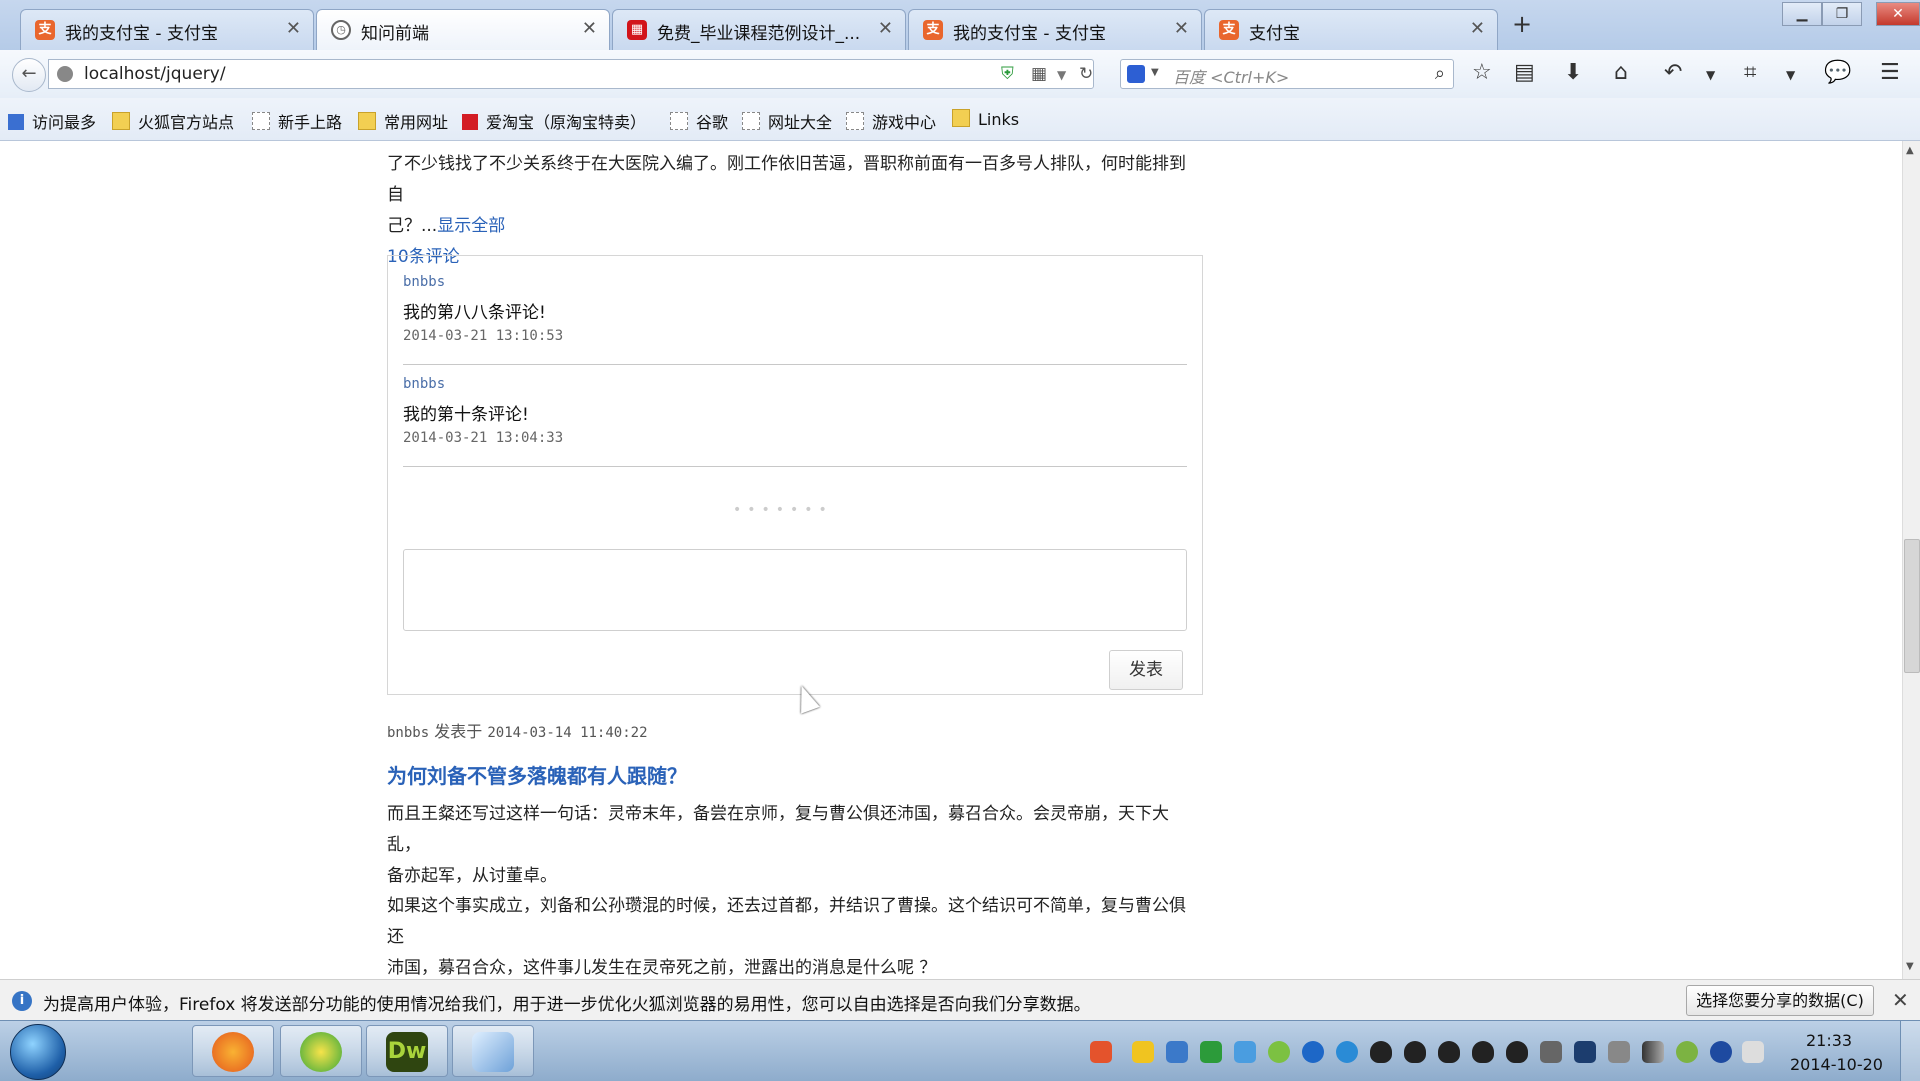 Image resolution: width=1920 pixels, height=1081 pixels. I want to click on media-icon, so click(1313, 1052).